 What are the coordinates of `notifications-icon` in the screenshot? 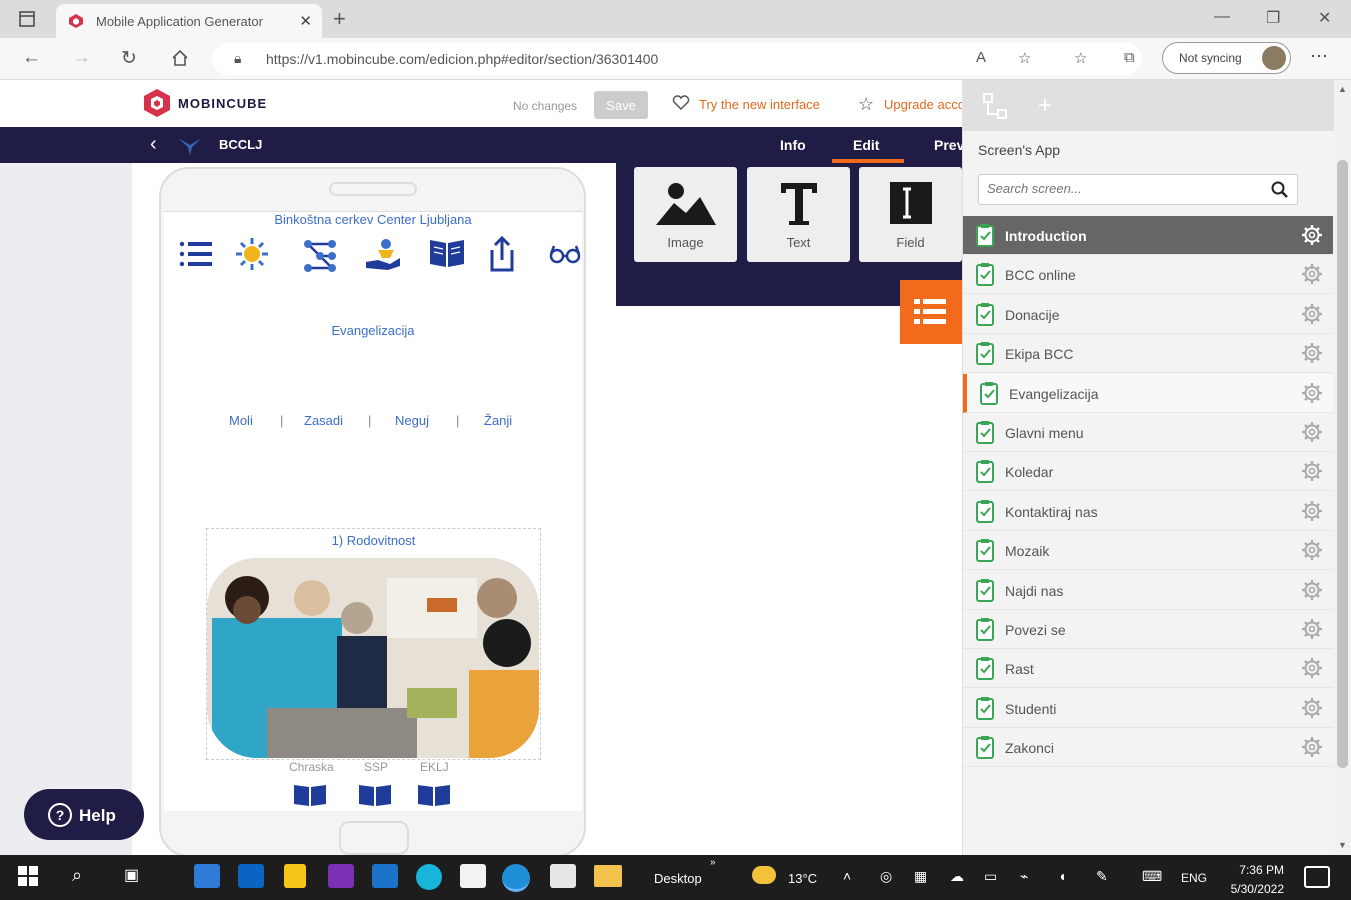 It's located at (1317, 877).